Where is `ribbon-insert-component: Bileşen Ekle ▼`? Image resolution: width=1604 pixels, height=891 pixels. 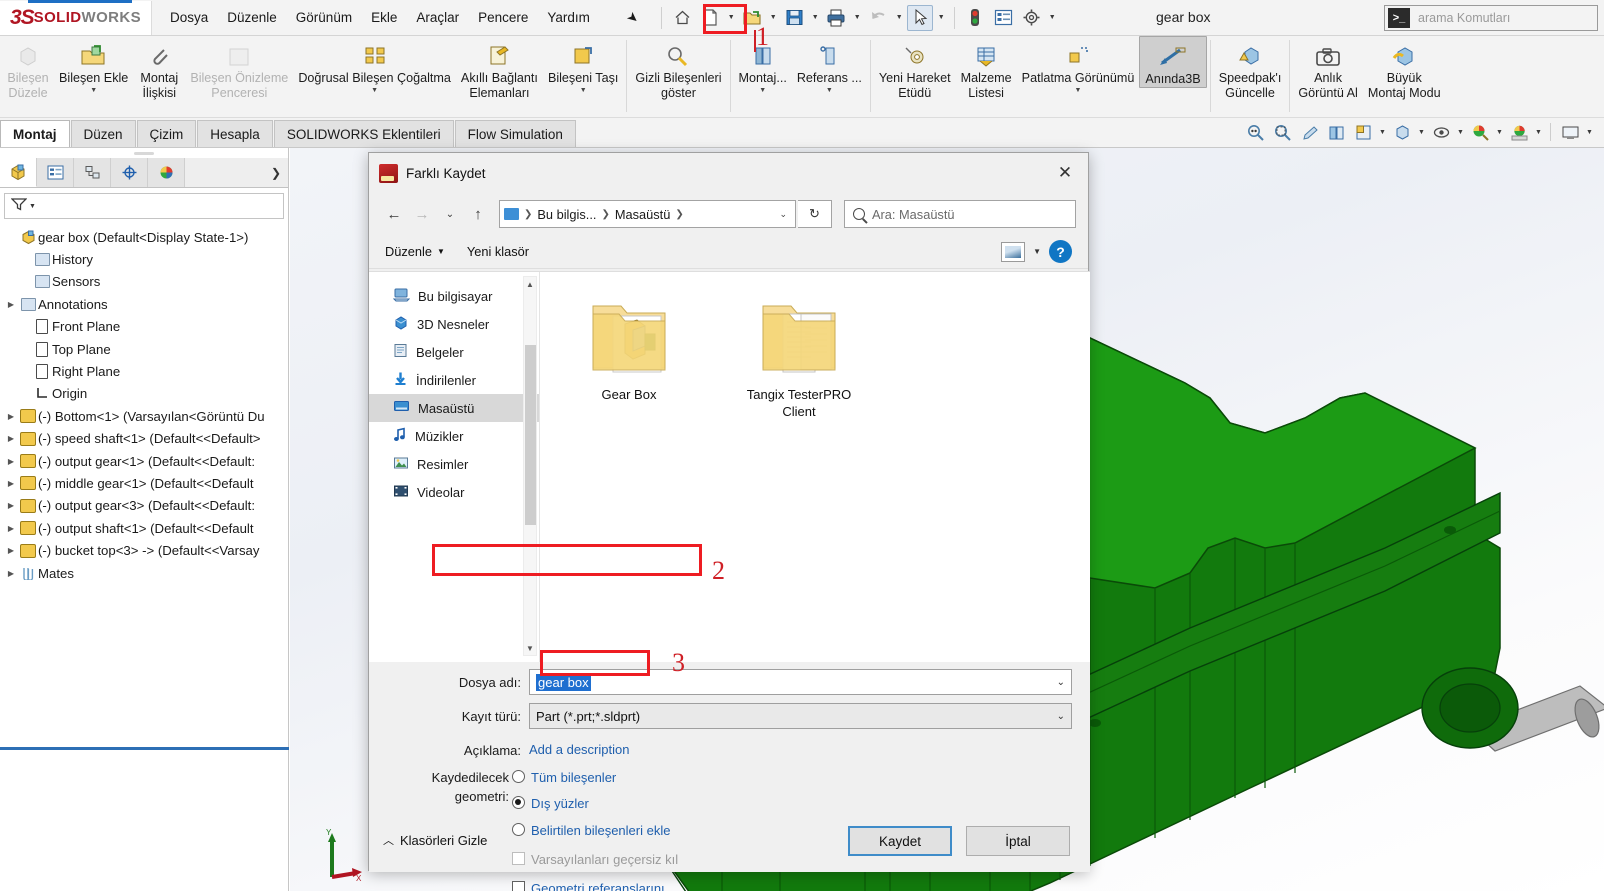 ribbon-insert-component: Bileşen Ekle ▼ is located at coordinates (93, 65).